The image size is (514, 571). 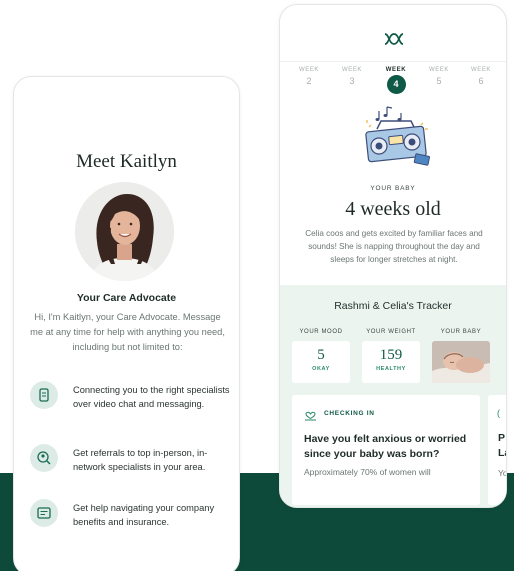 I want to click on video-chat-icon, so click(x=44, y=395).